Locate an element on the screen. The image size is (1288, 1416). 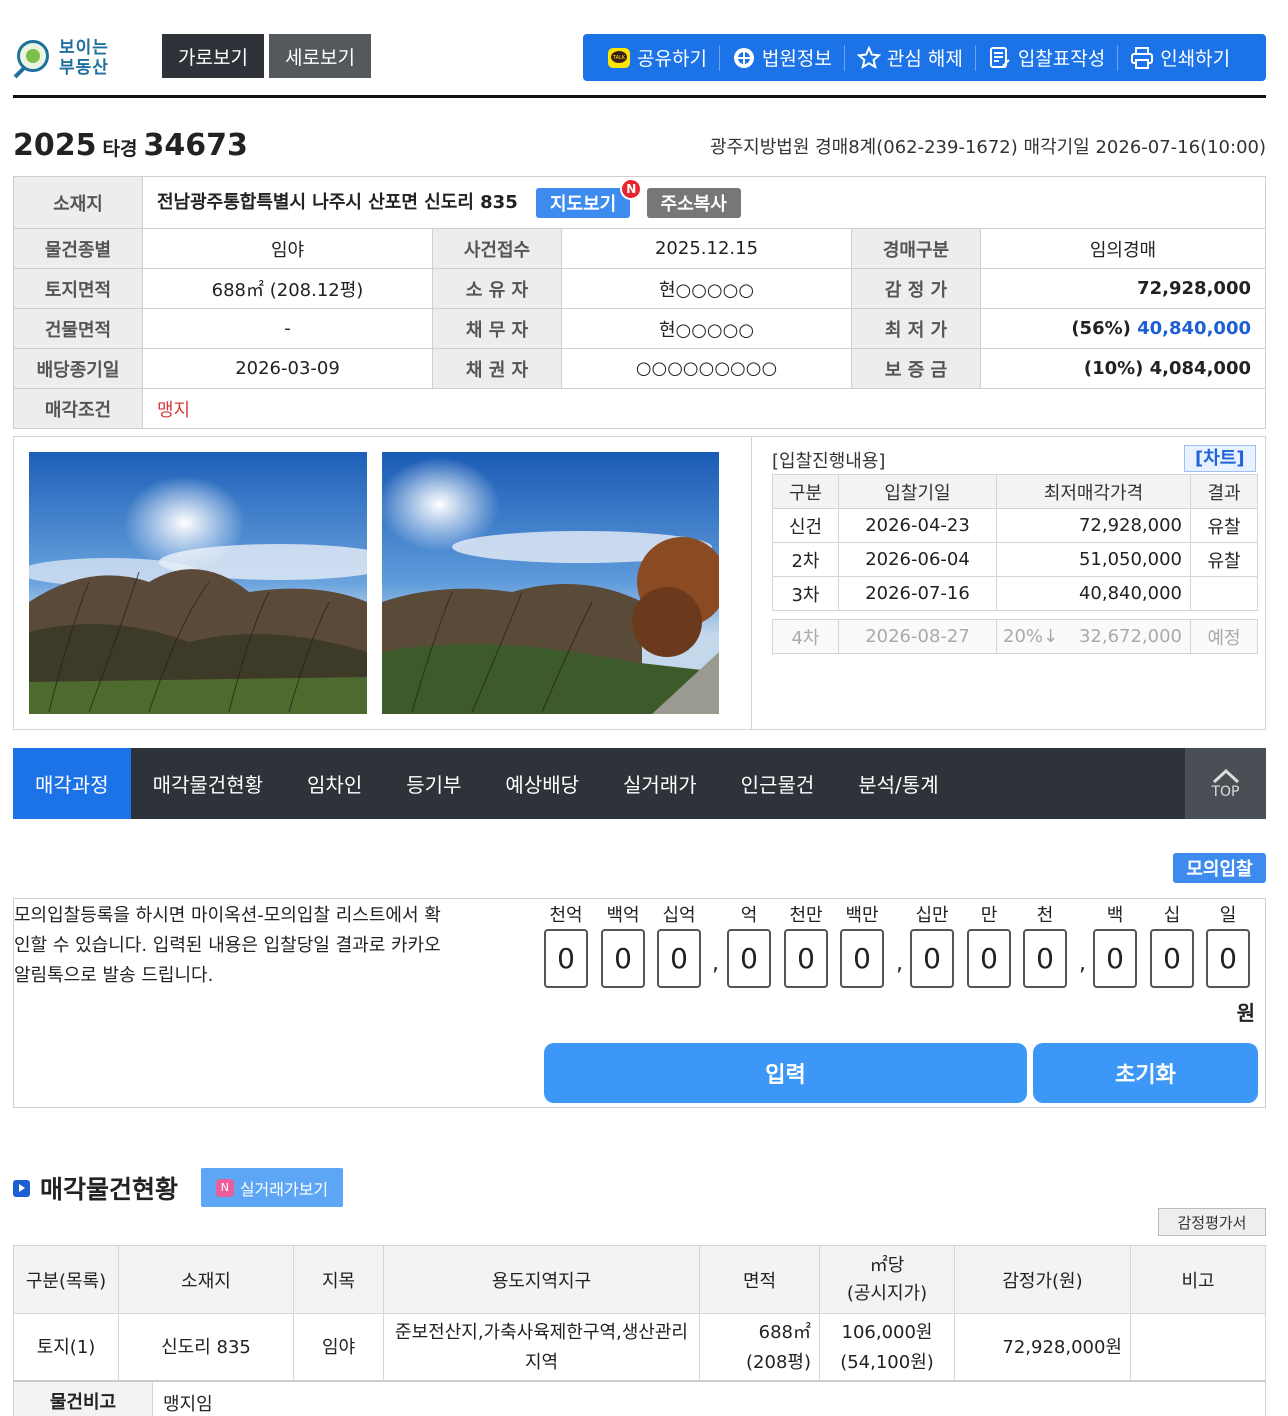
appraisal-price: 72,928,000 is located at coordinates (1123, 288).